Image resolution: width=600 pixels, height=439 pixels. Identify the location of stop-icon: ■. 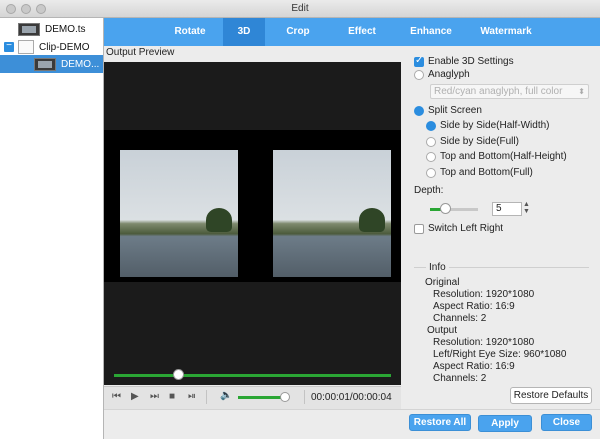
(172, 396).